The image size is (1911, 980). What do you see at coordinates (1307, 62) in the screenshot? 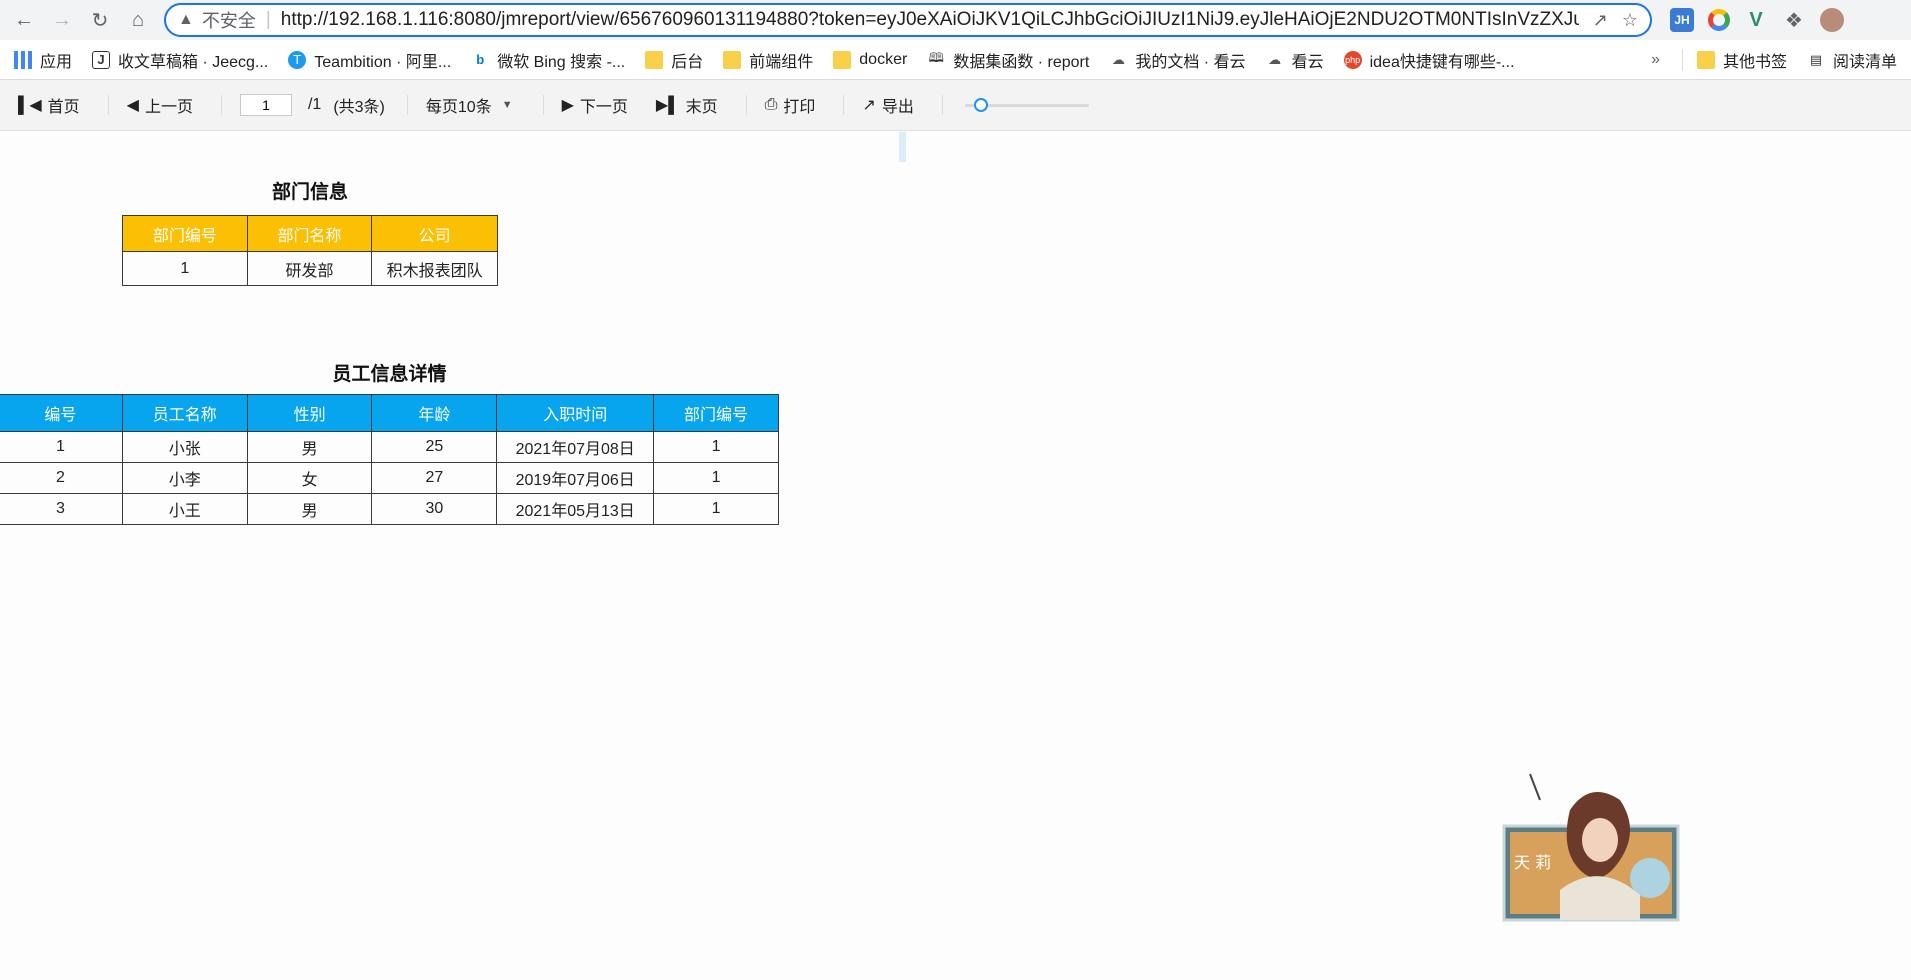
I see `bookmark-label: 看云` at bounding box center [1307, 62].